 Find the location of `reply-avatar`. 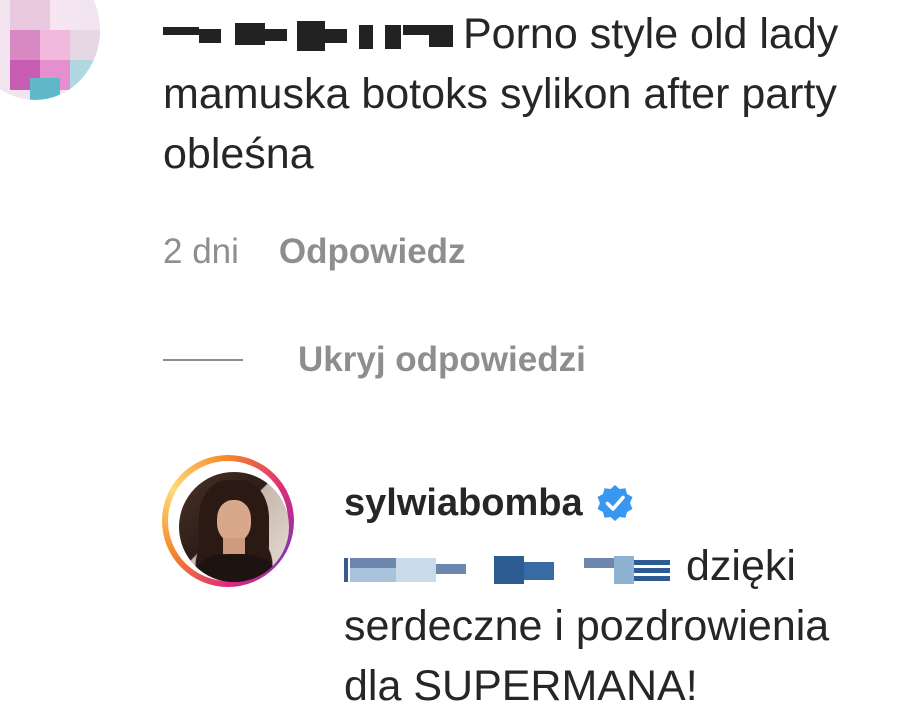

reply-avatar is located at coordinates (228, 521).